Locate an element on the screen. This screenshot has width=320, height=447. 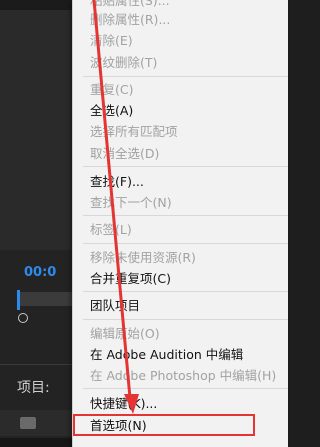
annotation-arrow-icon is located at coordinates (115, 207).